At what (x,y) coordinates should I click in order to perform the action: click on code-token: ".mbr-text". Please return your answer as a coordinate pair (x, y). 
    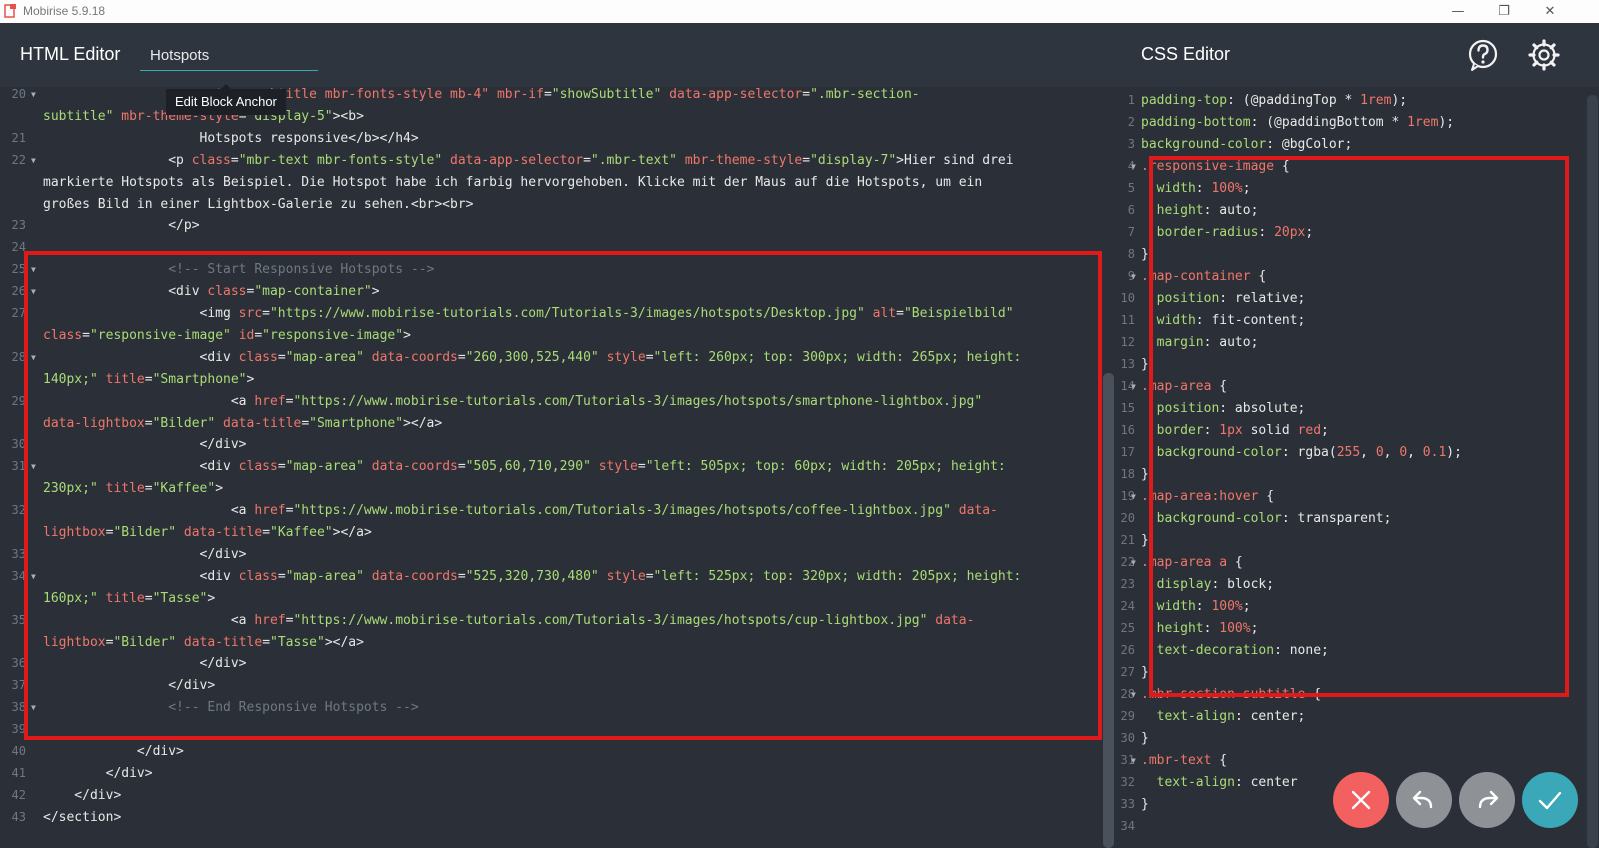
    Looking at the image, I should click on (633, 160).